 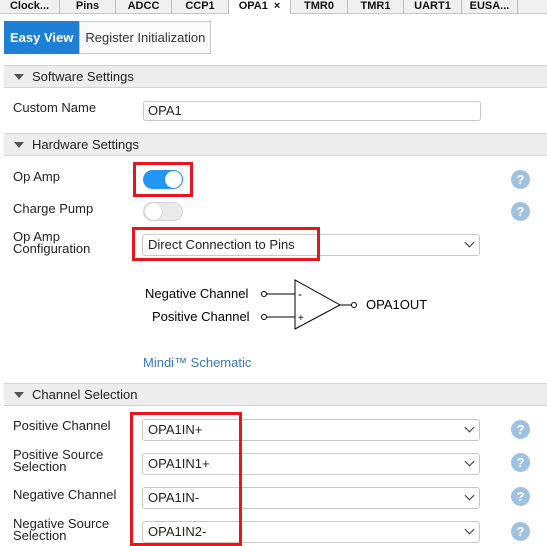 I want to click on positive-channel-label: Positive Channel, so click(x=62, y=425).